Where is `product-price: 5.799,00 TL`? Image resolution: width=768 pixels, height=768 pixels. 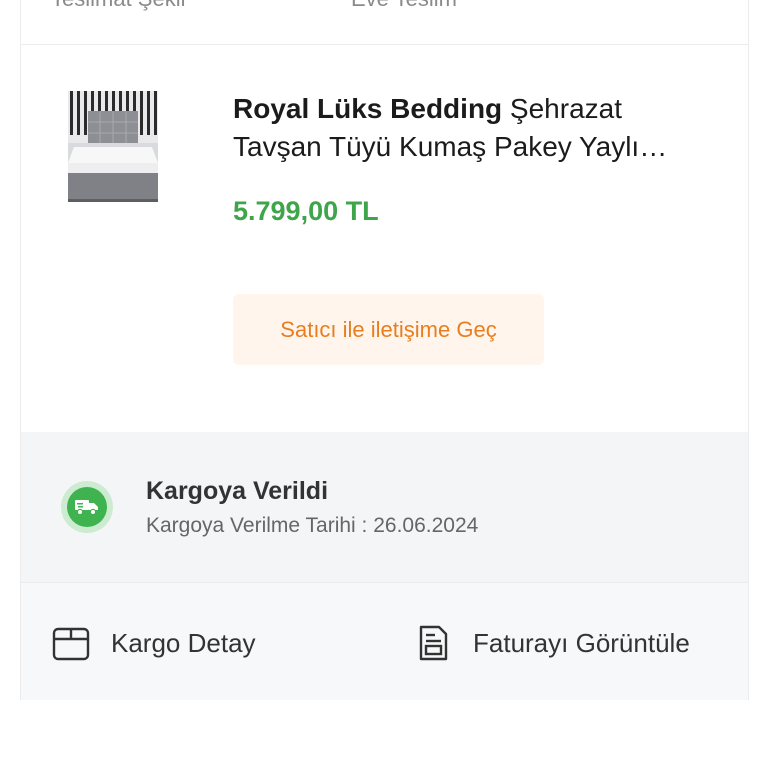
product-price: 5.799,00 TL is located at coordinates (306, 211).